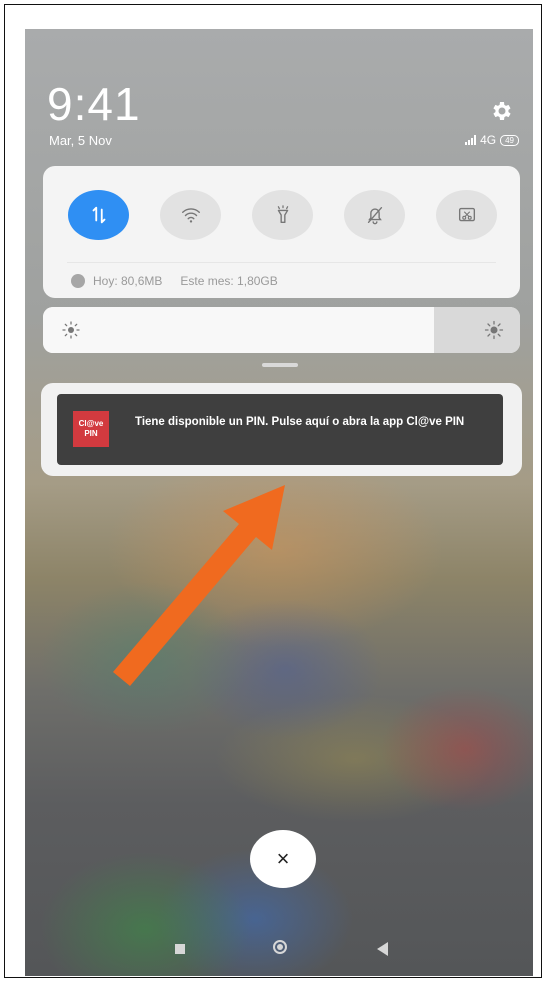  What do you see at coordinates (382, 949) in the screenshot?
I see `back-button-icon` at bounding box center [382, 949].